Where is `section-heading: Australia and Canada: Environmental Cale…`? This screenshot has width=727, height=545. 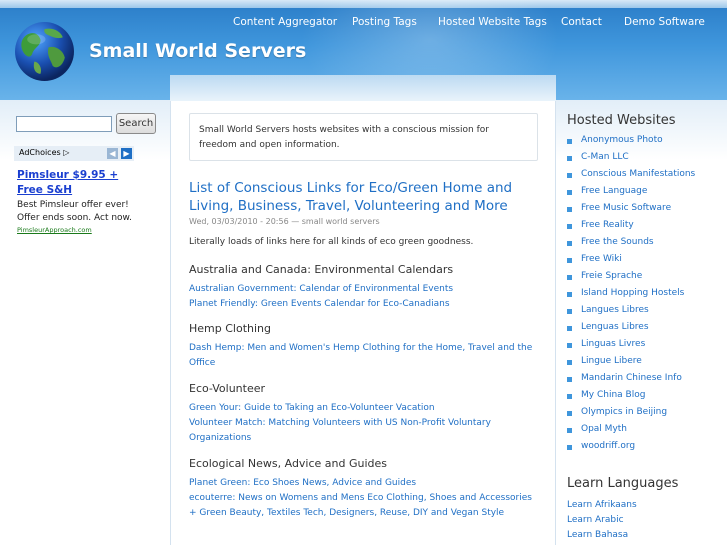
section-heading: Australia and Canada: Environmental Cale… is located at coordinates (321, 269).